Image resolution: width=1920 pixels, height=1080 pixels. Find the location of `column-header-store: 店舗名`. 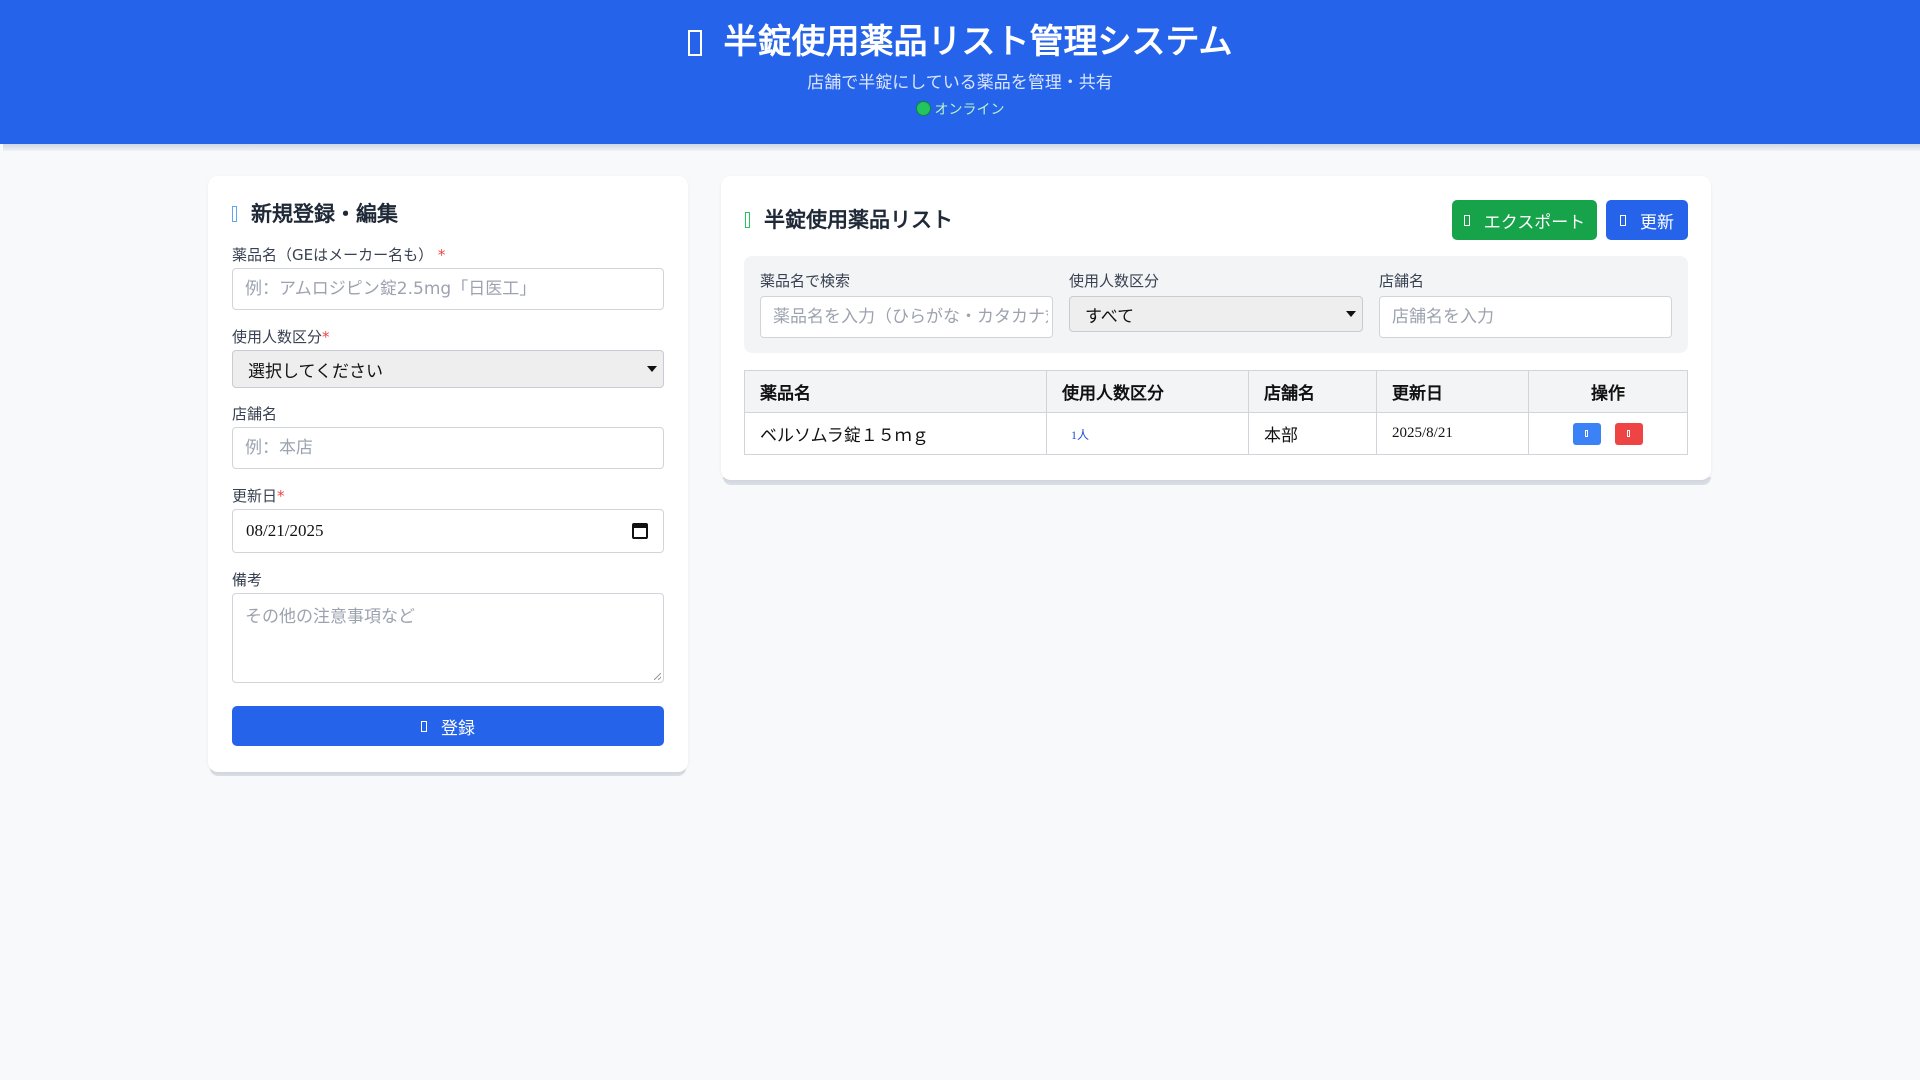

column-header-store: 店舗名 is located at coordinates (1312, 391).